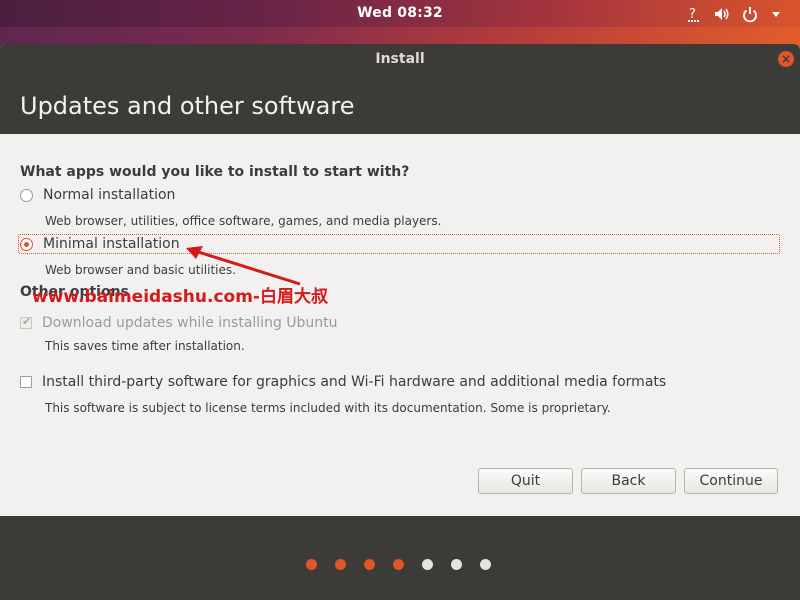 This screenshot has width=800, height=600. What do you see at coordinates (400, 558) in the screenshot?
I see `progress-area` at bounding box center [400, 558].